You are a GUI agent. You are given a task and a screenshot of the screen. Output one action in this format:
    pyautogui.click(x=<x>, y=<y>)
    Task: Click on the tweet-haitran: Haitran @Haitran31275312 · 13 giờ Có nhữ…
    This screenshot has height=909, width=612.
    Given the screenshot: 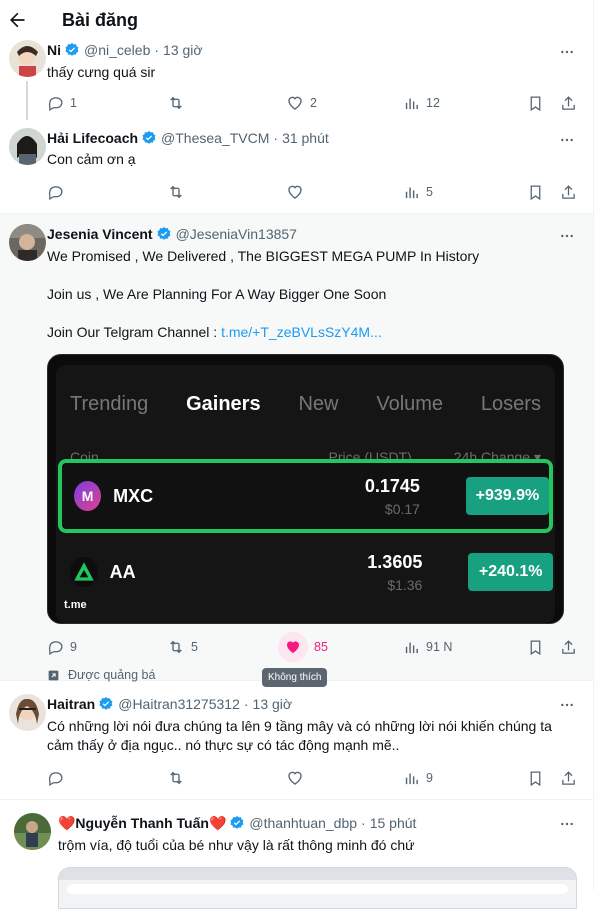 What is the action you would take?
    pyautogui.click(x=296, y=740)
    